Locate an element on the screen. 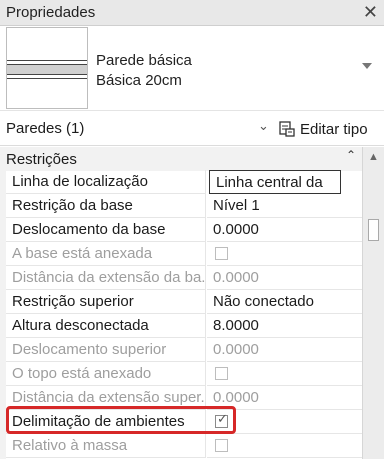 Image resolution: width=384 pixels, height=459 pixels. property-row: Deslocamento da base 0.0000 is located at coordinates (181, 230).